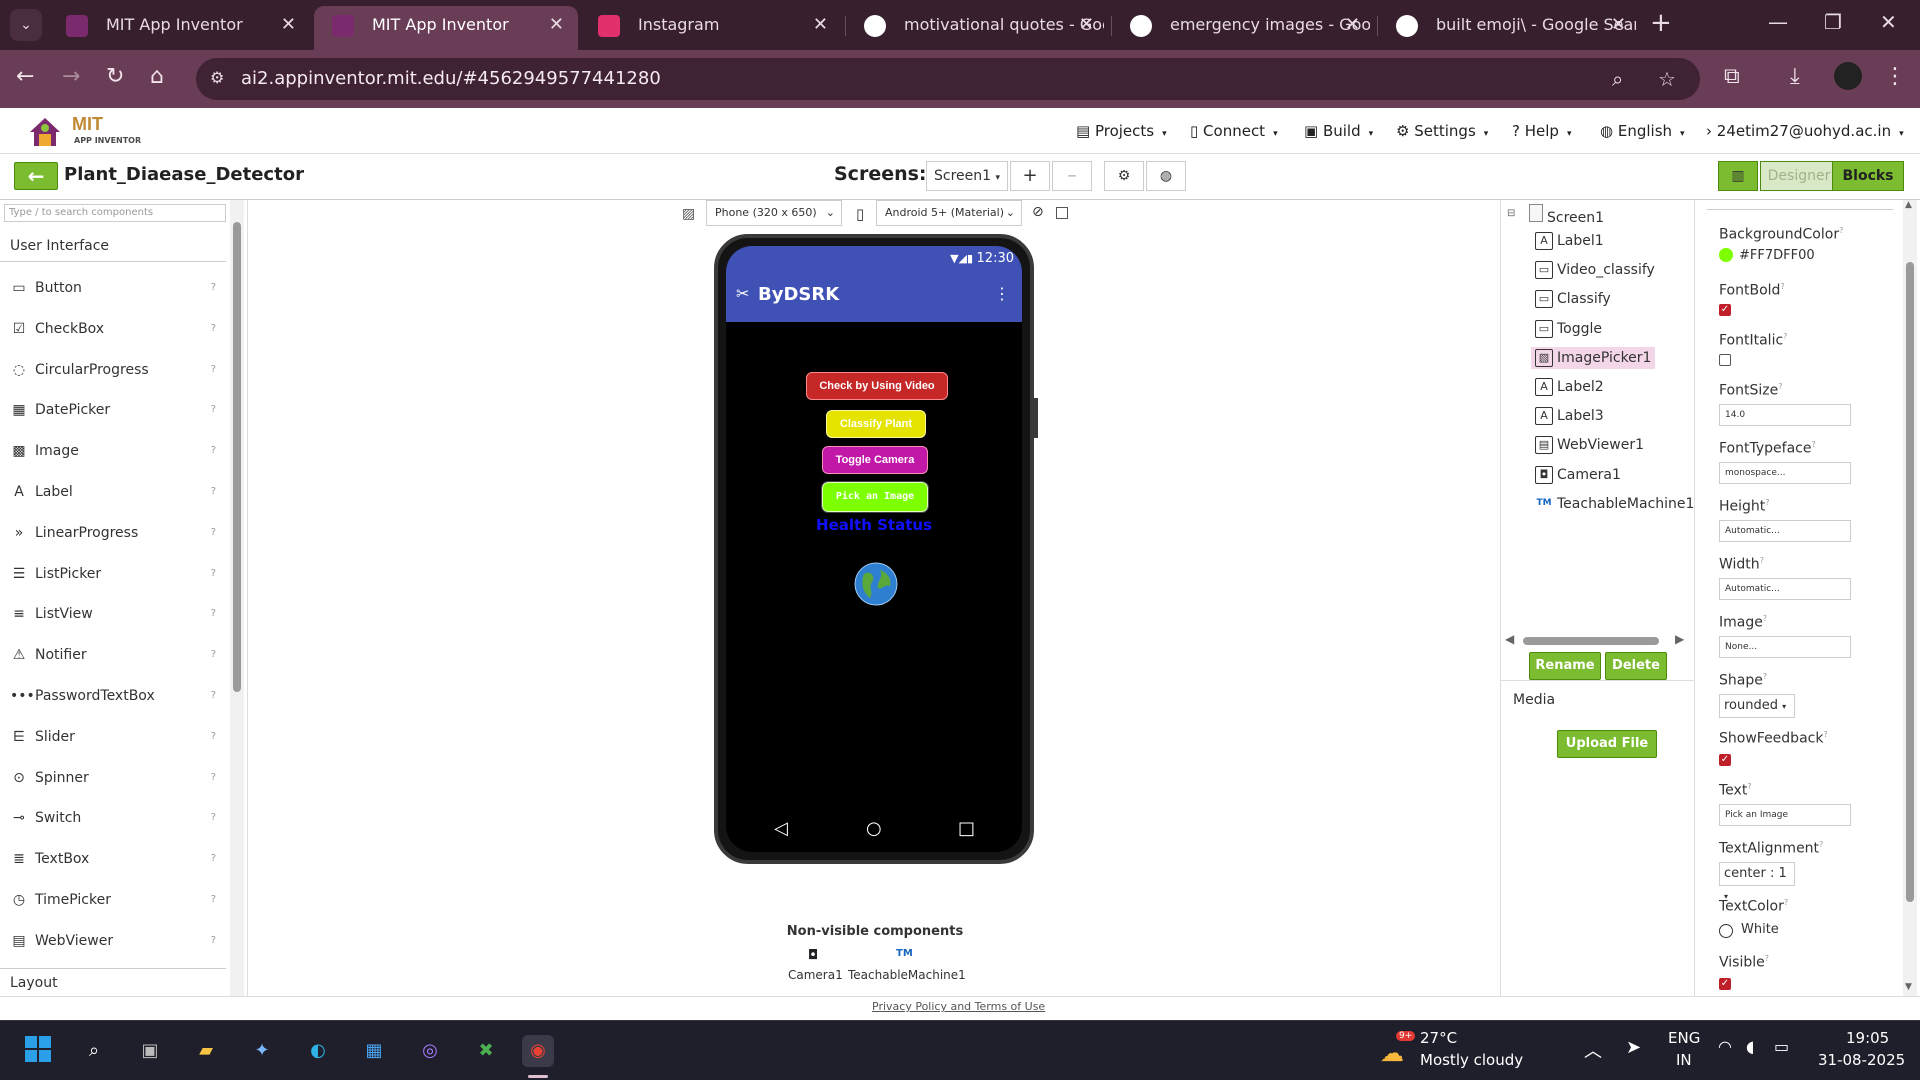  What do you see at coordinates (860, 214) in the screenshot?
I see `tablet-preview-icon: ▯` at bounding box center [860, 214].